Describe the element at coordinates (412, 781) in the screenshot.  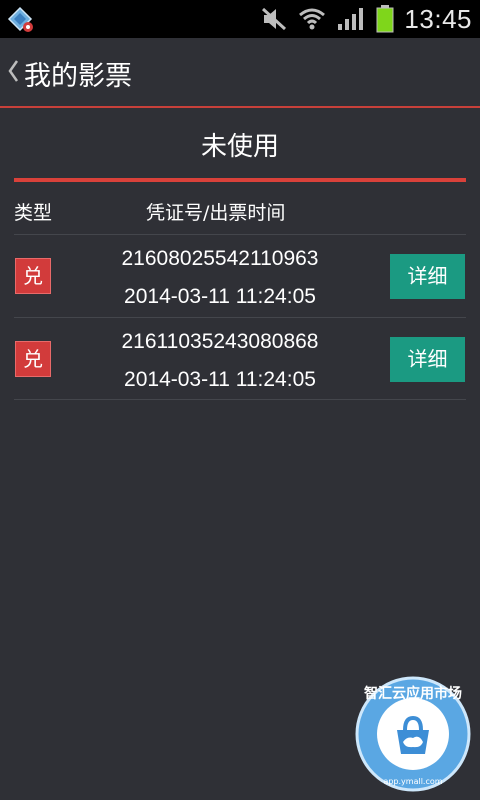
I see `watermark-url: app.ymall.com` at that location.